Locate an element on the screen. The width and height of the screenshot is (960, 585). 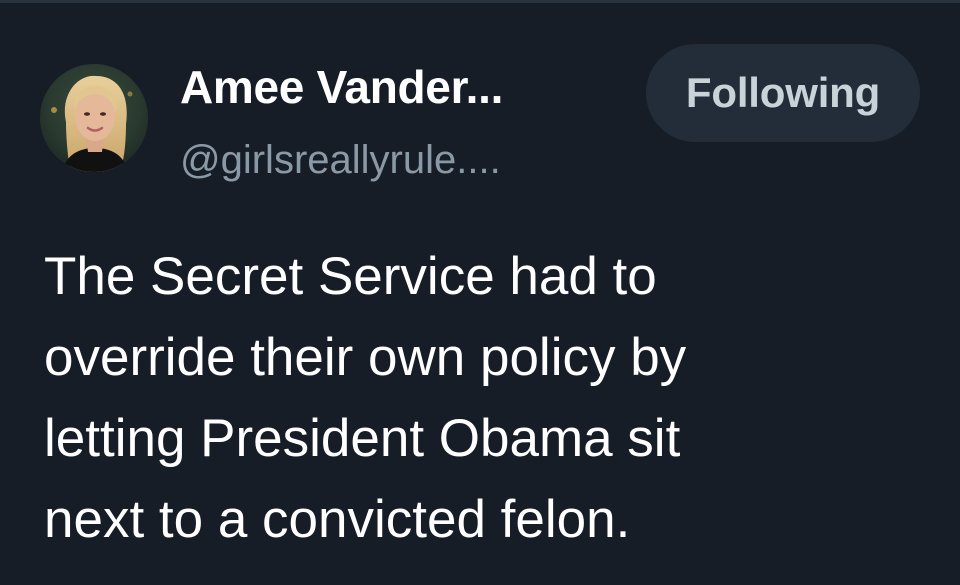
tweet-text-line: override their own policy by is located at coordinates (365, 357).